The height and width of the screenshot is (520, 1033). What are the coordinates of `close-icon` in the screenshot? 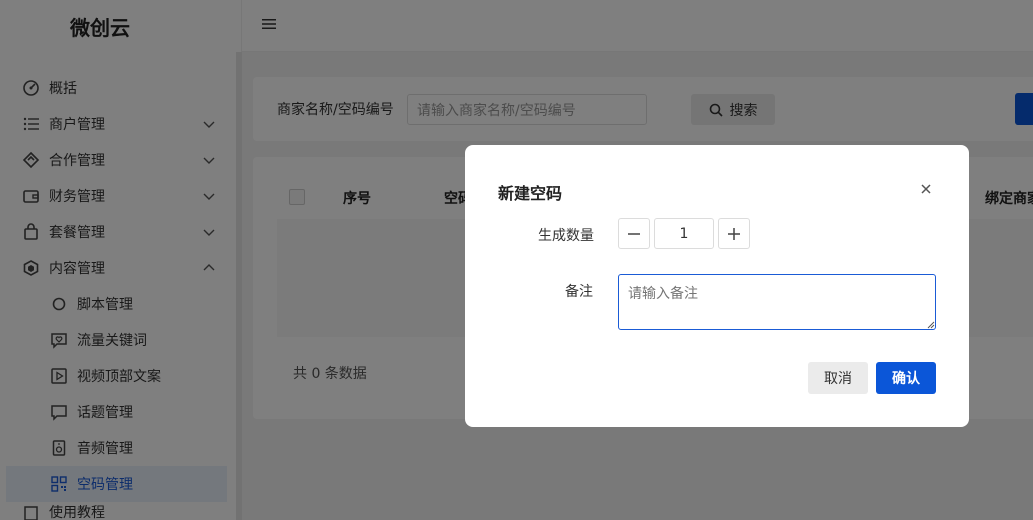 It's located at (926, 189).